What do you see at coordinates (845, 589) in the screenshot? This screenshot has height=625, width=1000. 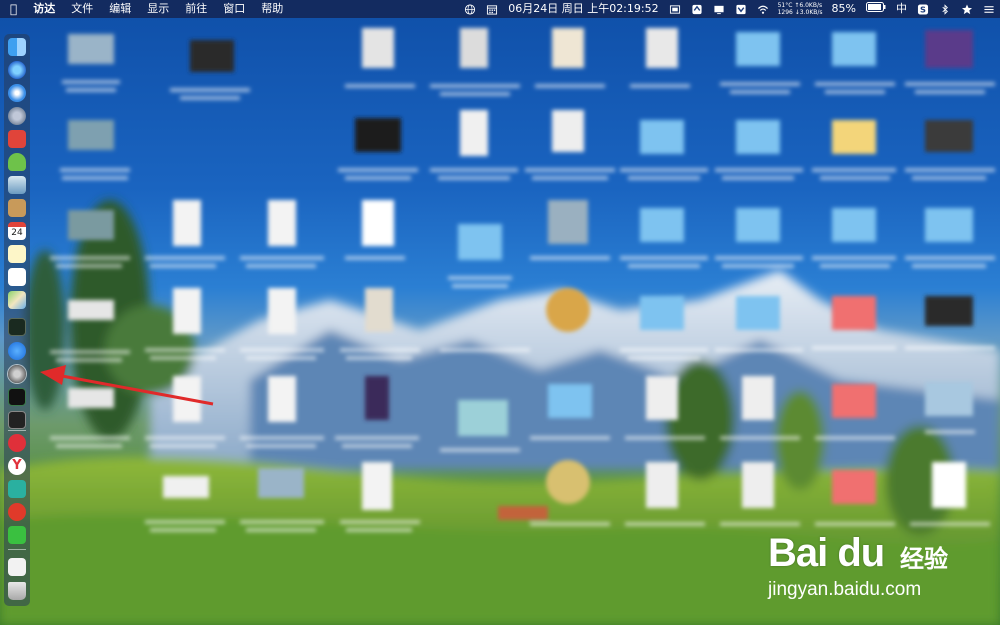 I see `watermark-url: jingyan.baidu.com` at bounding box center [845, 589].